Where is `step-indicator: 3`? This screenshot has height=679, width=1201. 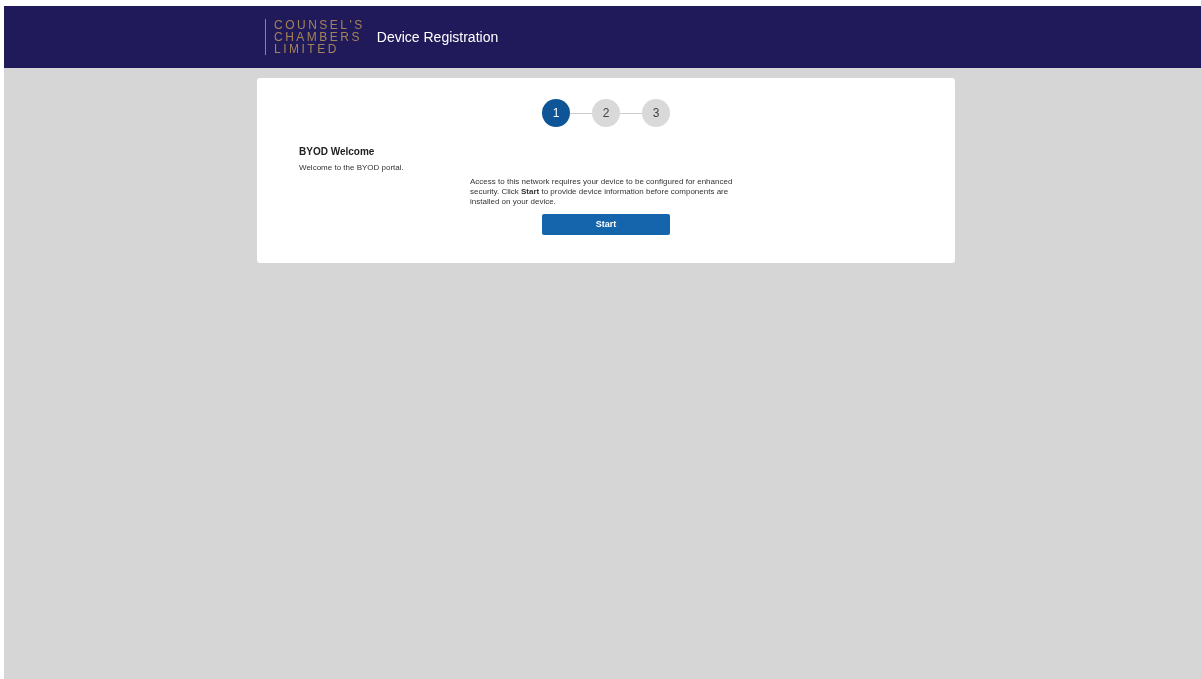 step-indicator: 3 is located at coordinates (656, 113).